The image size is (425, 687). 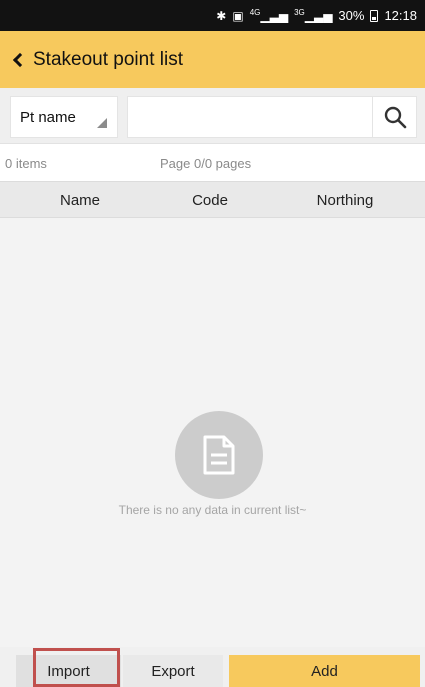 I want to click on signal-4g-icon: 4G▁▃▅, so click(x=269, y=15).